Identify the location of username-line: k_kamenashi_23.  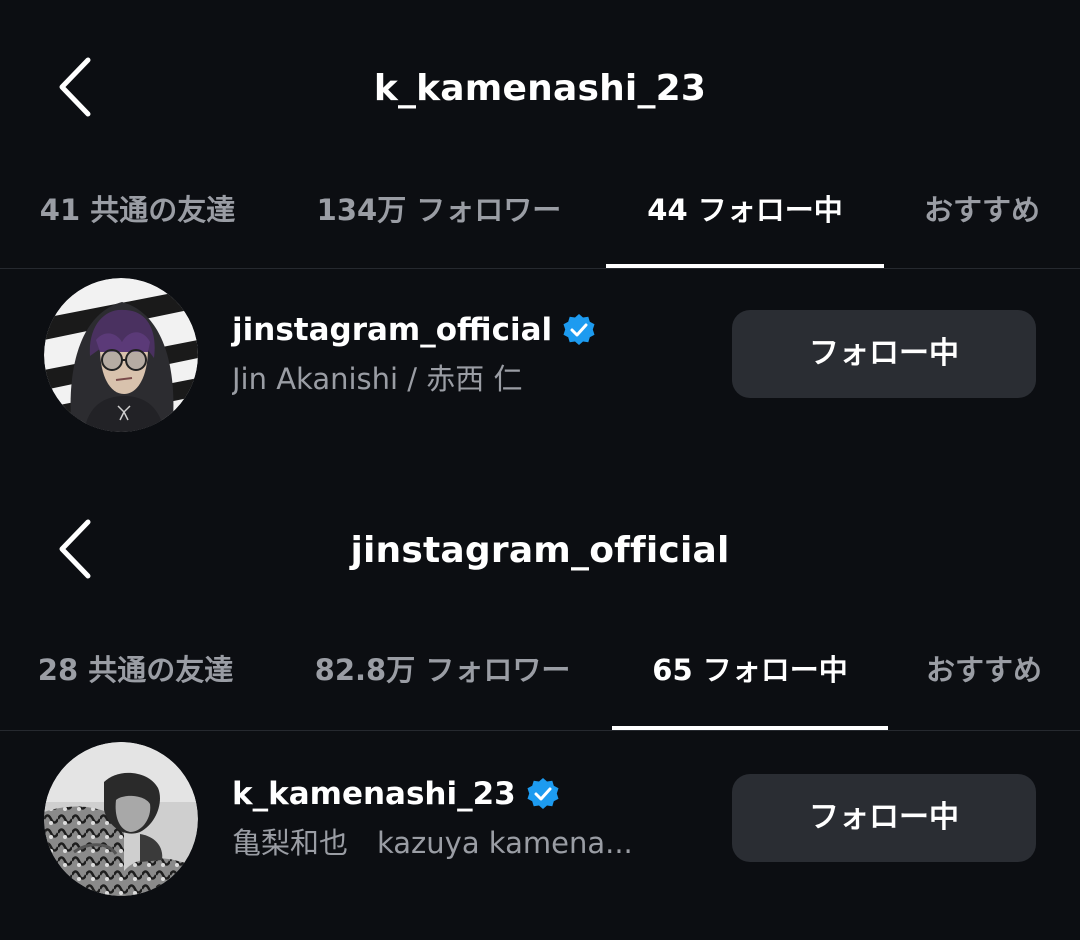
(472, 794).